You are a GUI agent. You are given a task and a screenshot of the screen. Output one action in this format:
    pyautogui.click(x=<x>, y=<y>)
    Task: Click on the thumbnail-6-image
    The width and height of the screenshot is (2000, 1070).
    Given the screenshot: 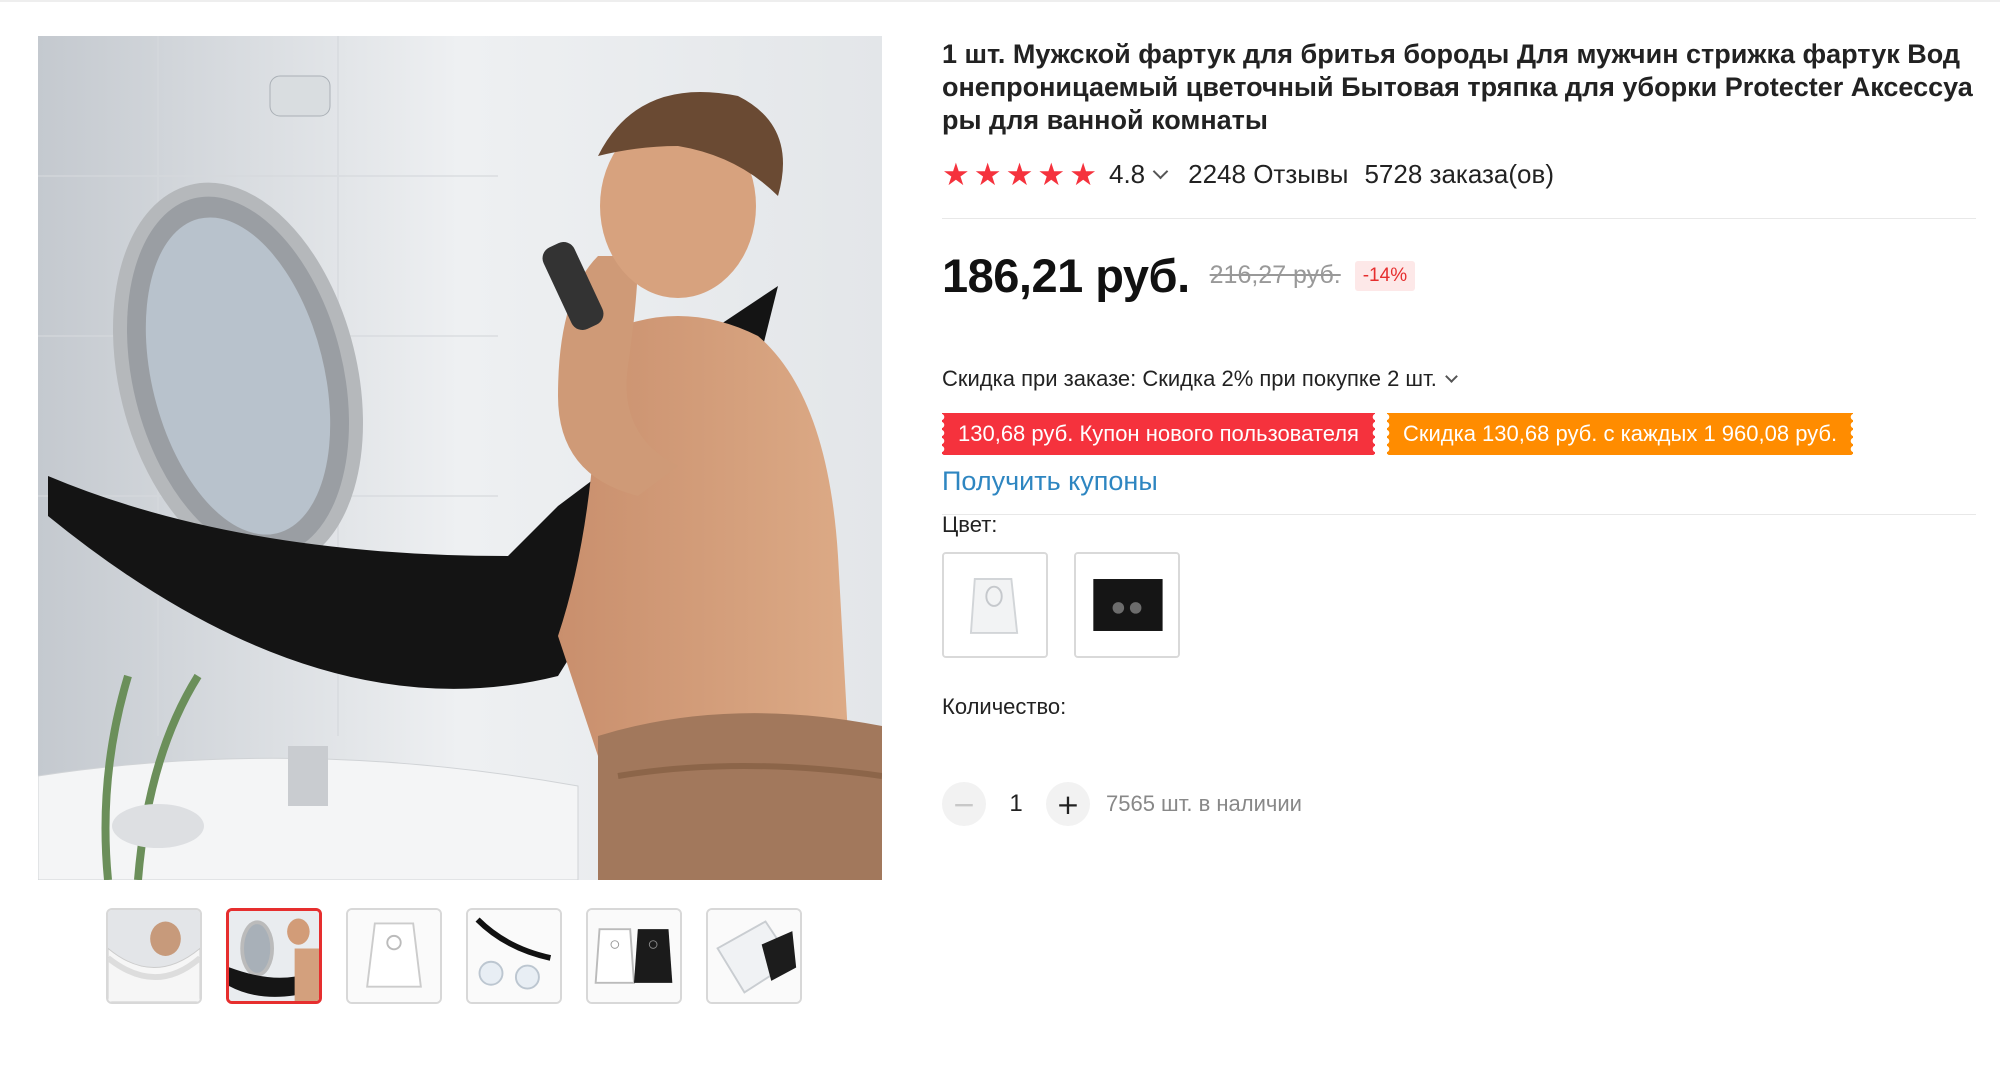 What is the action you would take?
    pyautogui.click(x=754, y=956)
    